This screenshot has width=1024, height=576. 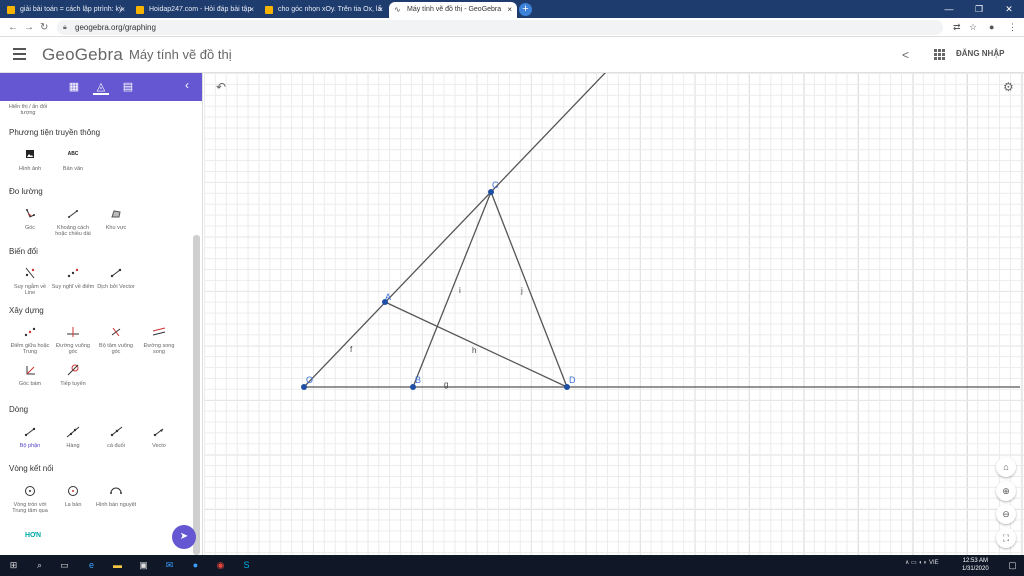 What do you see at coordinates (973, 27) in the screenshot?
I see `bookmark-star-icon: ☆` at bounding box center [973, 27].